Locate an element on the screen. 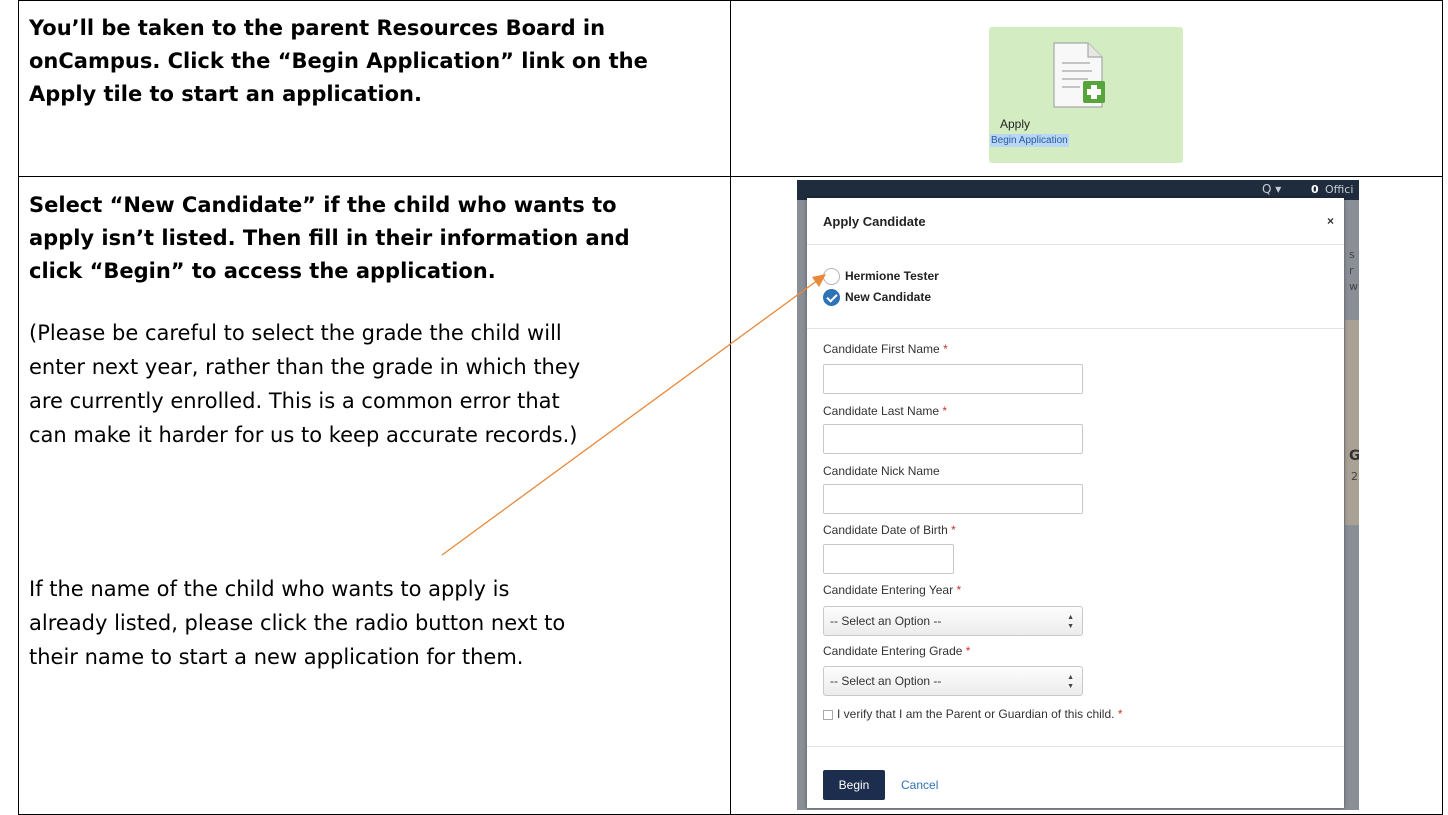  entering-grade-label: Candidate Entering Grade * is located at coordinates (896, 651).